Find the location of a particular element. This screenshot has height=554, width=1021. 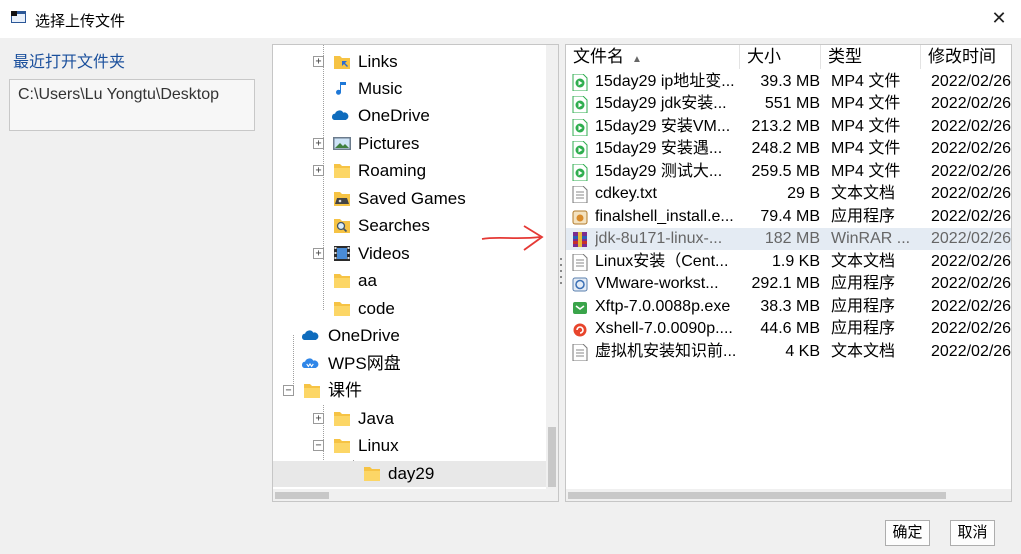

ok-button: 确定 is located at coordinates (907, 533).